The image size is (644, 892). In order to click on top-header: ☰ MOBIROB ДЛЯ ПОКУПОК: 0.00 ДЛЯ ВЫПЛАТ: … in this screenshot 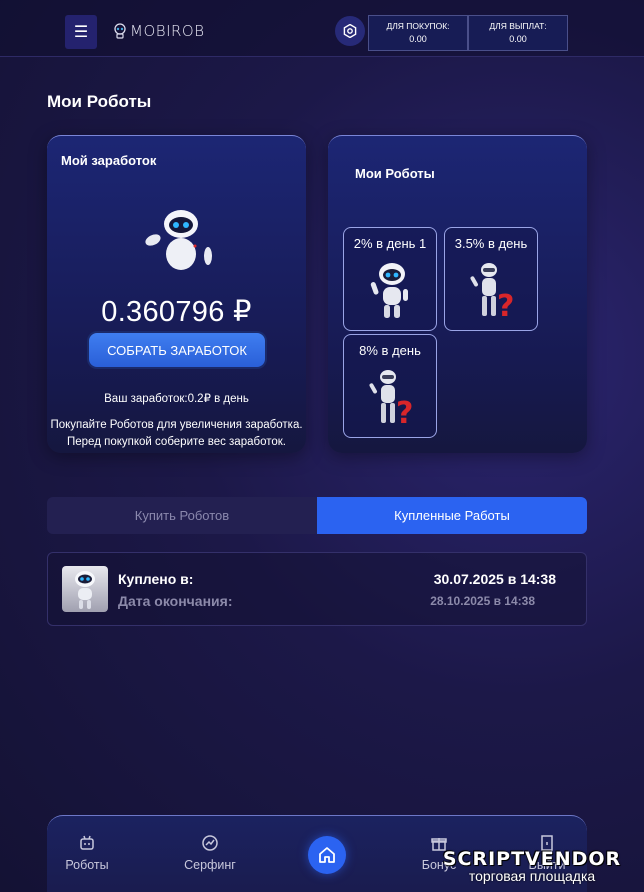, I will do `click(322, 28)`.